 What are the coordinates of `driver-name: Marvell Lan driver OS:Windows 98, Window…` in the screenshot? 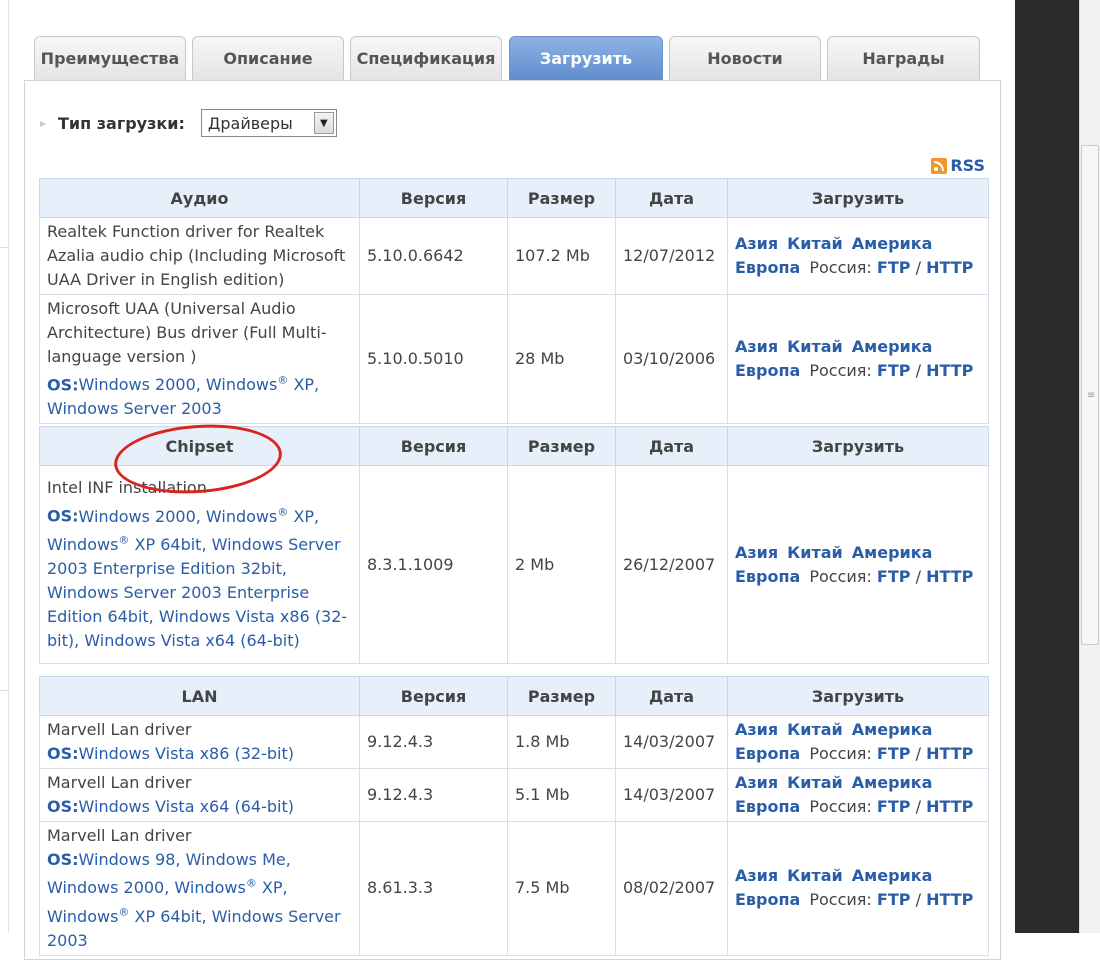 It's located at (199, 888).